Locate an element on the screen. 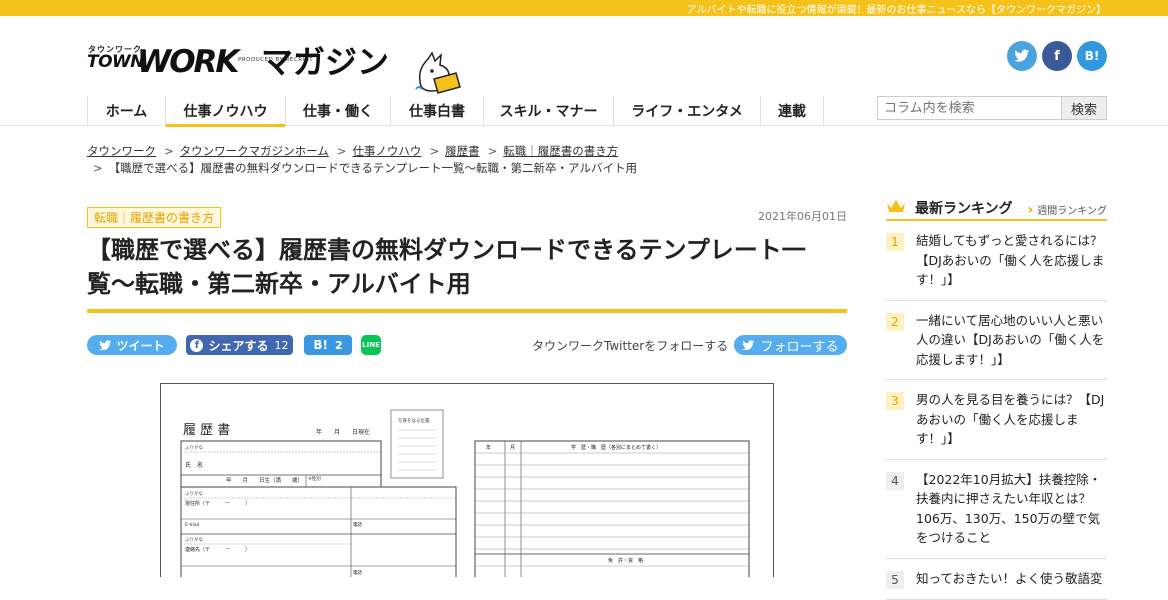 Image resolution: width=1168 pixels, height=600 pixels. hatena-icon: B! is located at coordinates (1092, 56).